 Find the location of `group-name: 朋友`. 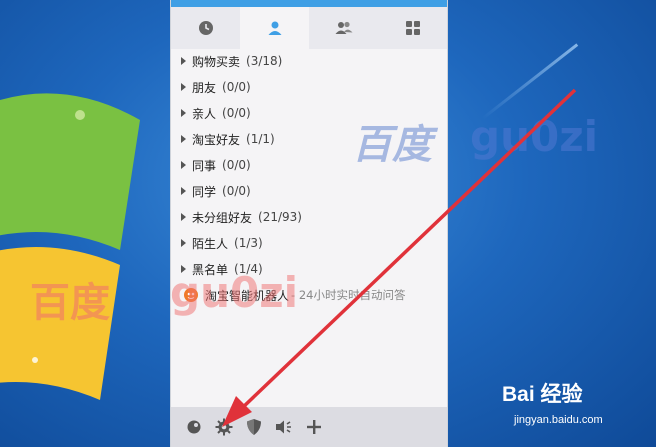

group-name: 朋友 is located at coordinates (204, 87).